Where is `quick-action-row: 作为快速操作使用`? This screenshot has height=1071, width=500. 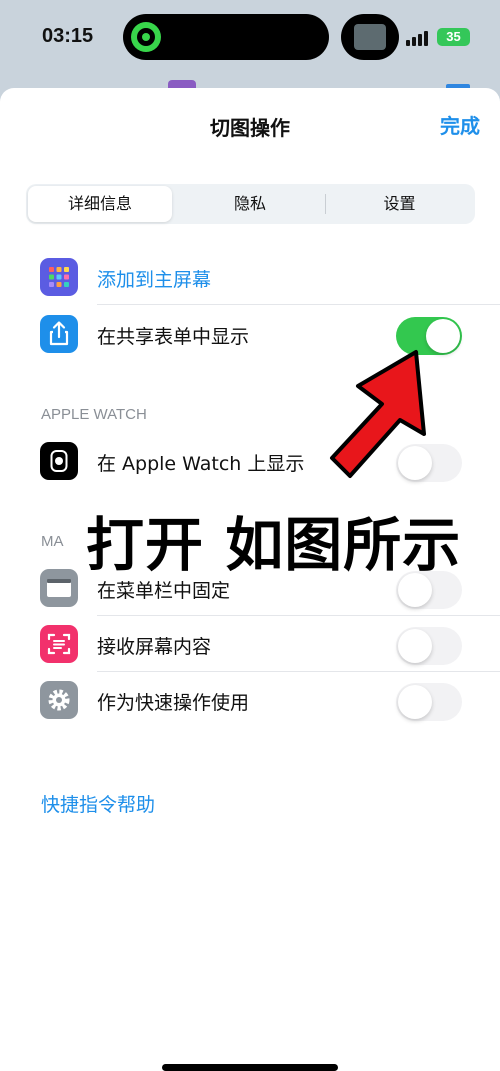 quick-action-row: 作为快速操作使用 is located at coordinates (250, 700).